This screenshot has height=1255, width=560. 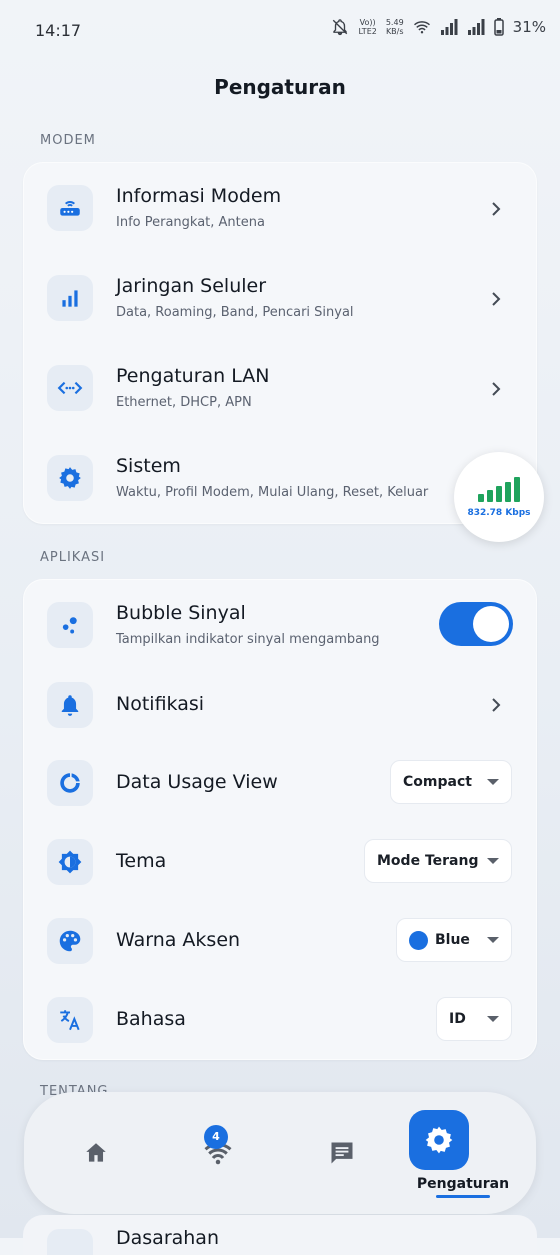 I want to click on dropdown-value: Blue, so click(x=452, y=940).